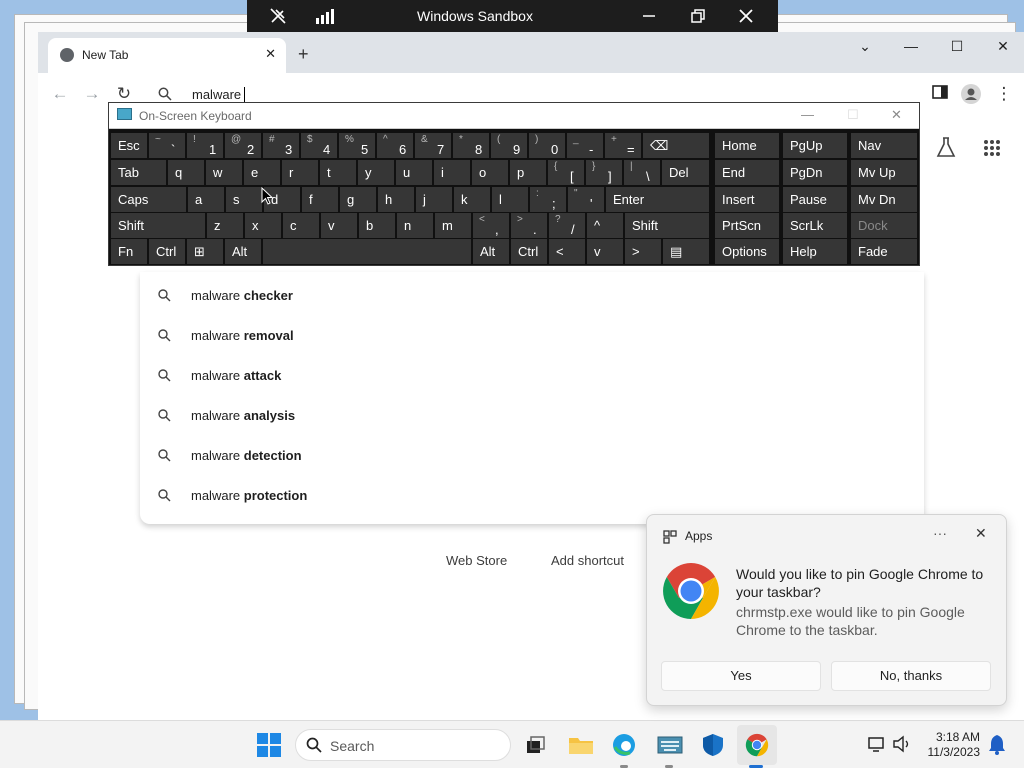 Image resolution: width=1024 pixels, height=768 pixels. I want to click on osk-key: + =, so click(623, 145).